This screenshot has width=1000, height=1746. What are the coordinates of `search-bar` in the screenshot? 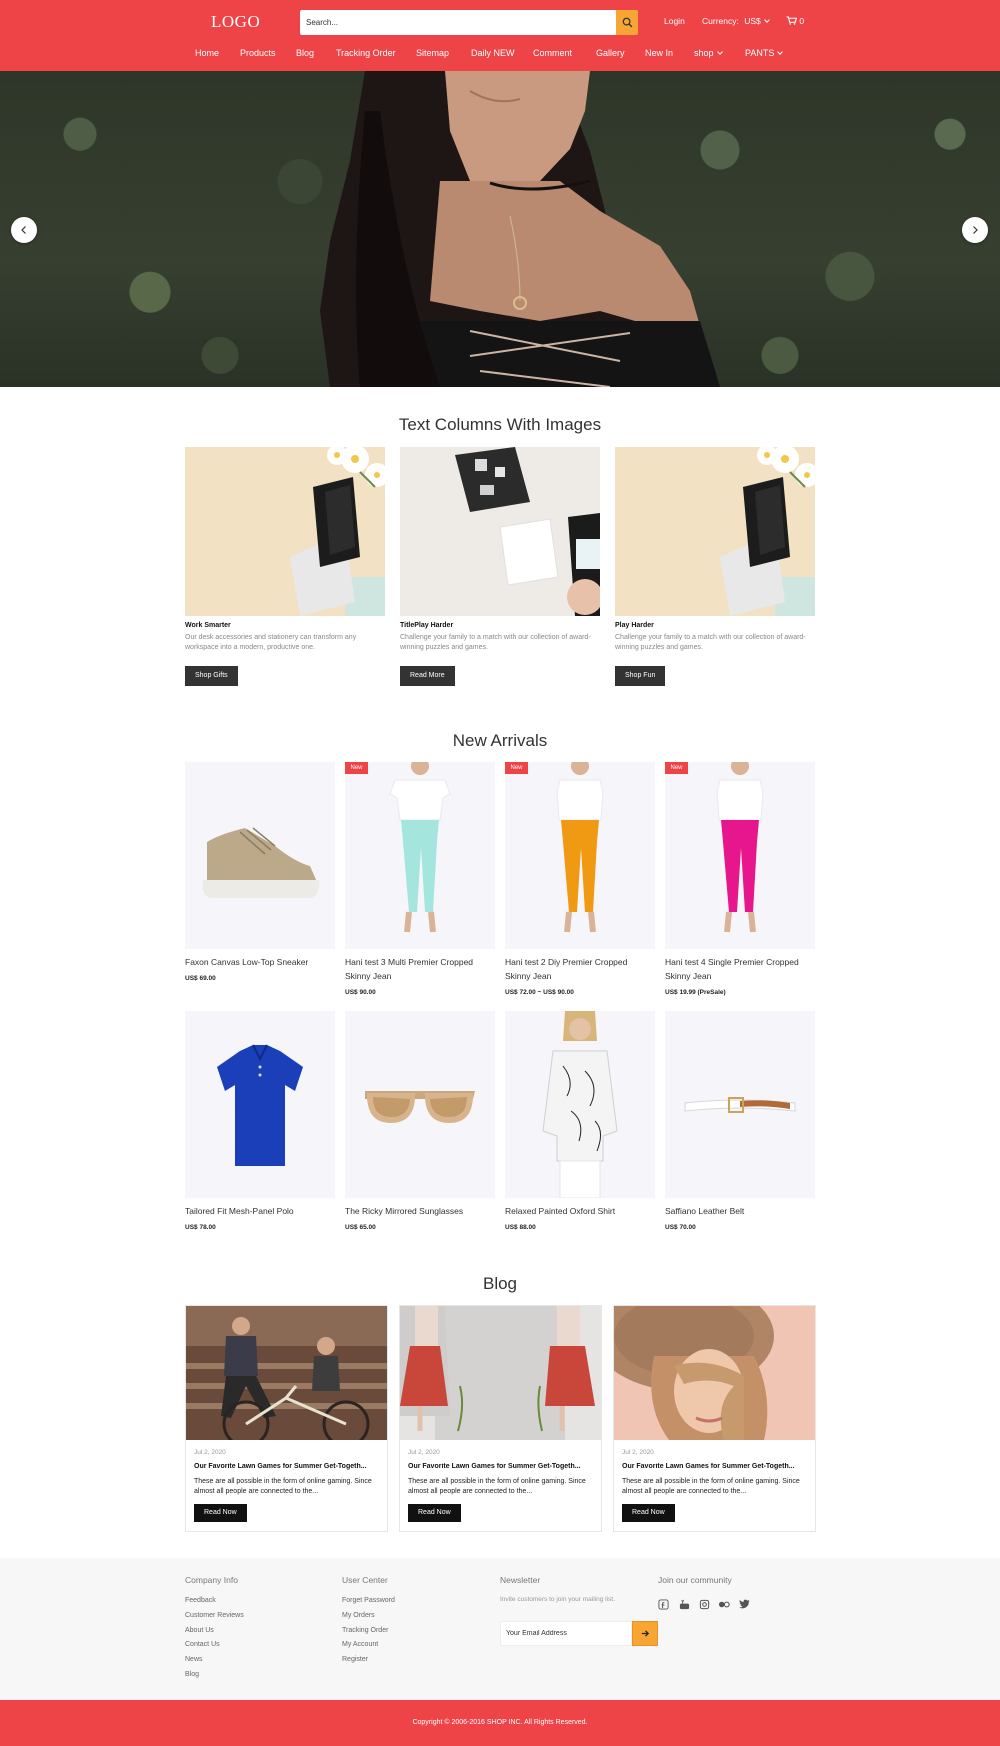 It's located at (469, 22).